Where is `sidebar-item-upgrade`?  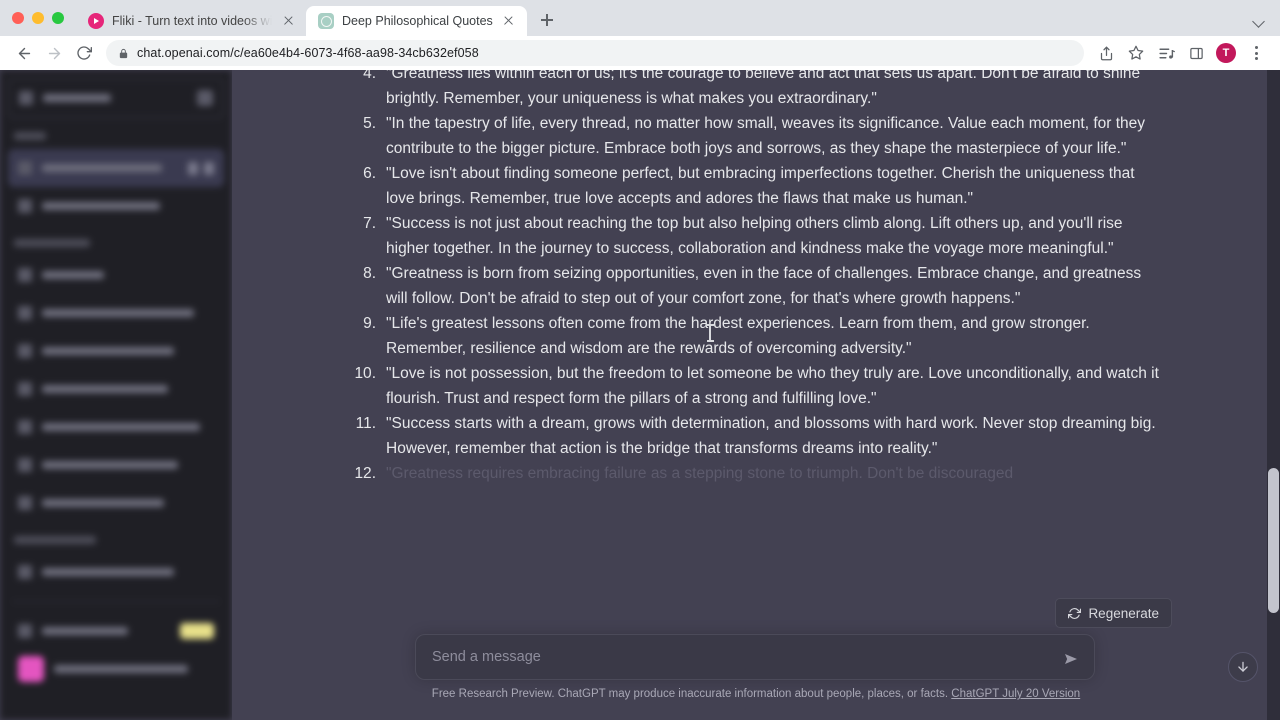 sidebar-item-upgrade is located at coordinates (116, 631).